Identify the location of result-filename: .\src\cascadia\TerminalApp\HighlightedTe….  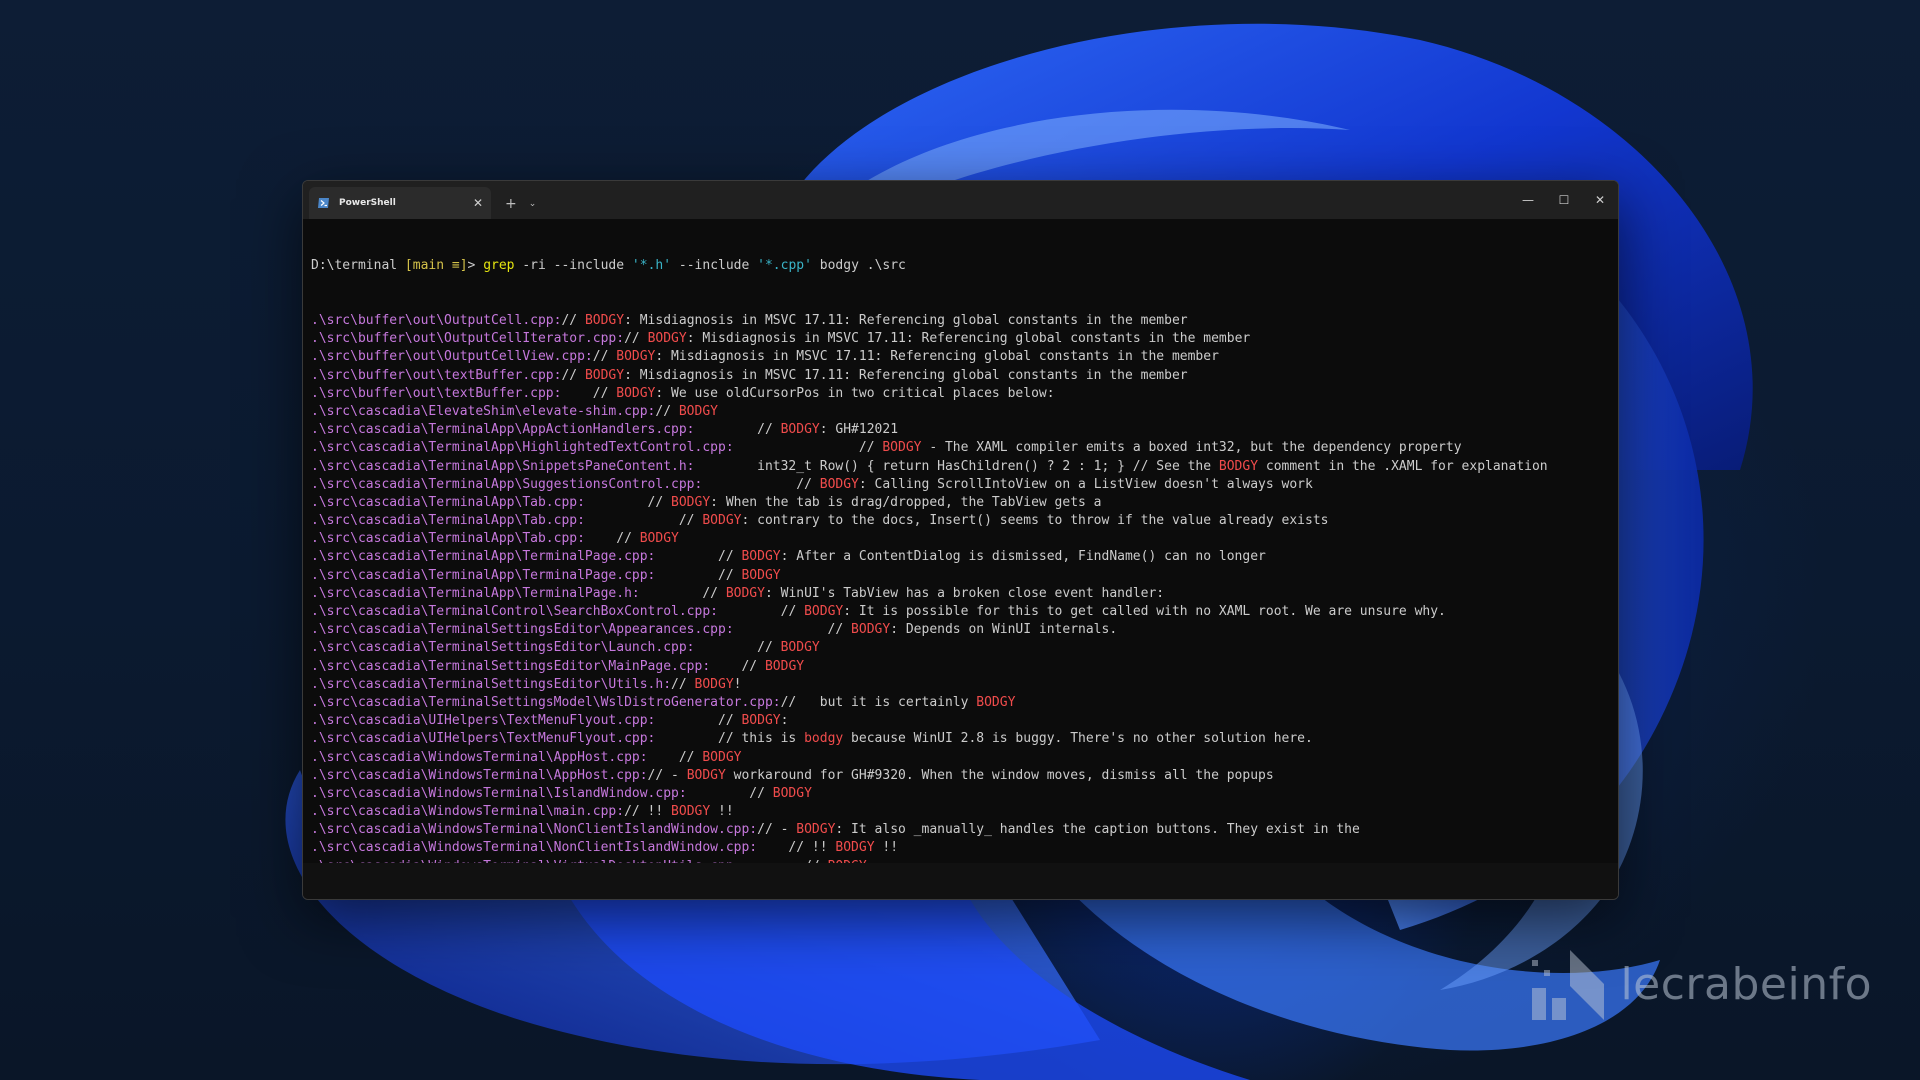
(522, 448).